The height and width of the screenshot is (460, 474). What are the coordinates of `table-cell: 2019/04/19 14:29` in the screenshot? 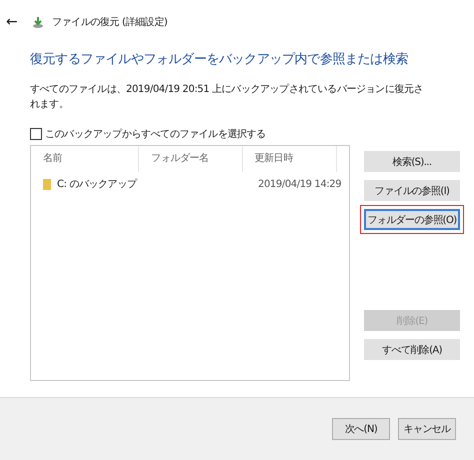 It's located at (300, 184).